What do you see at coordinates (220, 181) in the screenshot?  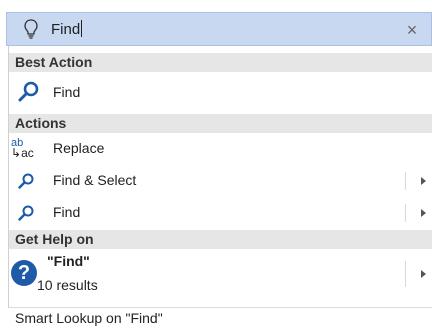 I see `action-find-select: Find & Select` at bounding box center [220, 181].